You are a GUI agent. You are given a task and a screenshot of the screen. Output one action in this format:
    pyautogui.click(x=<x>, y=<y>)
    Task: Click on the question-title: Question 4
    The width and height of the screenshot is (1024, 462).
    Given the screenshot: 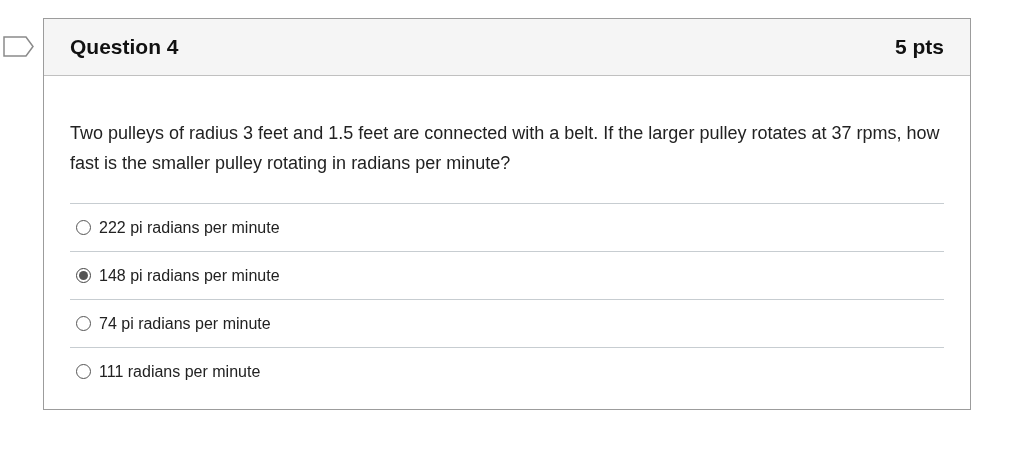 What is the action you would take?
    pyautogui.click(x=124, y=47)
    